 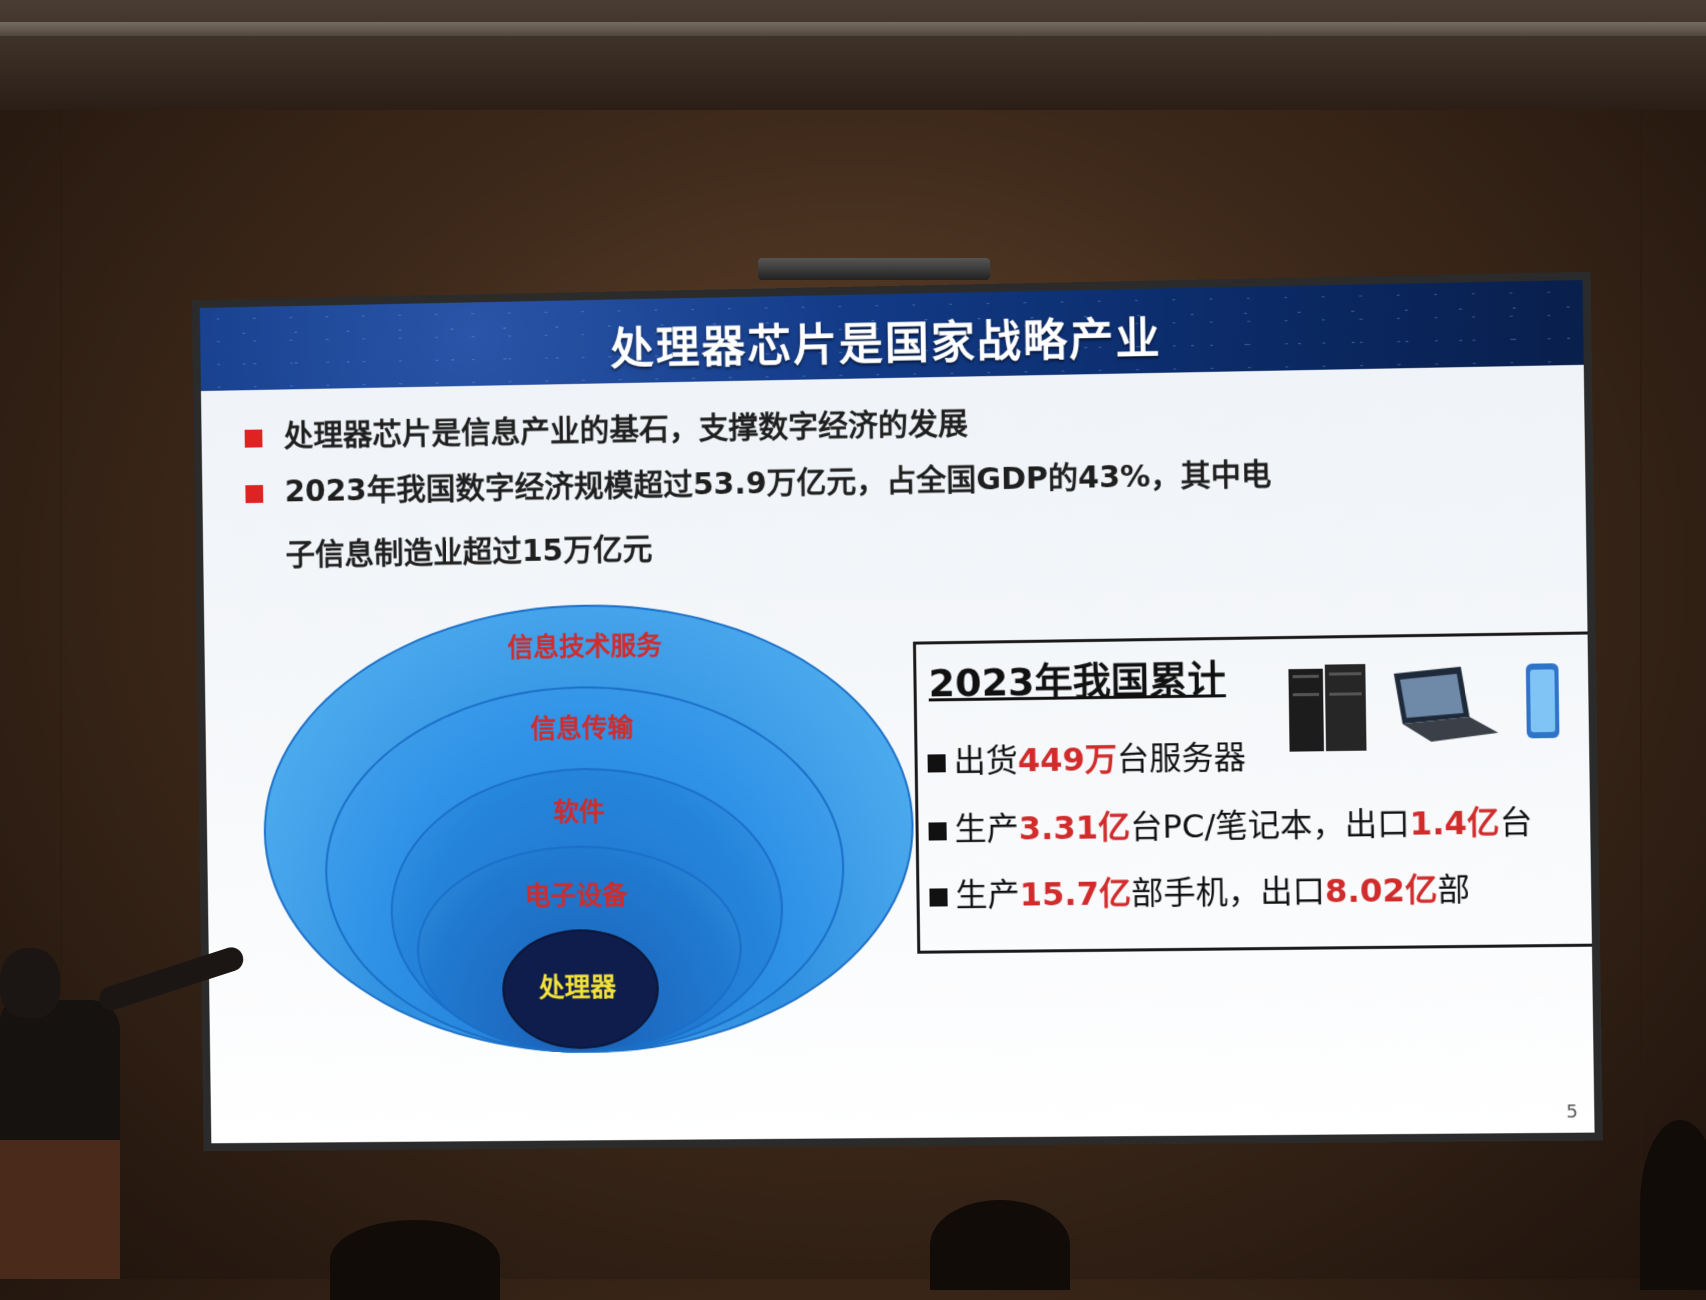 What do you see at coordinates (579, 813) in the screenshot?
I see `ring-label: 软件` at bounding box center [579, 813].